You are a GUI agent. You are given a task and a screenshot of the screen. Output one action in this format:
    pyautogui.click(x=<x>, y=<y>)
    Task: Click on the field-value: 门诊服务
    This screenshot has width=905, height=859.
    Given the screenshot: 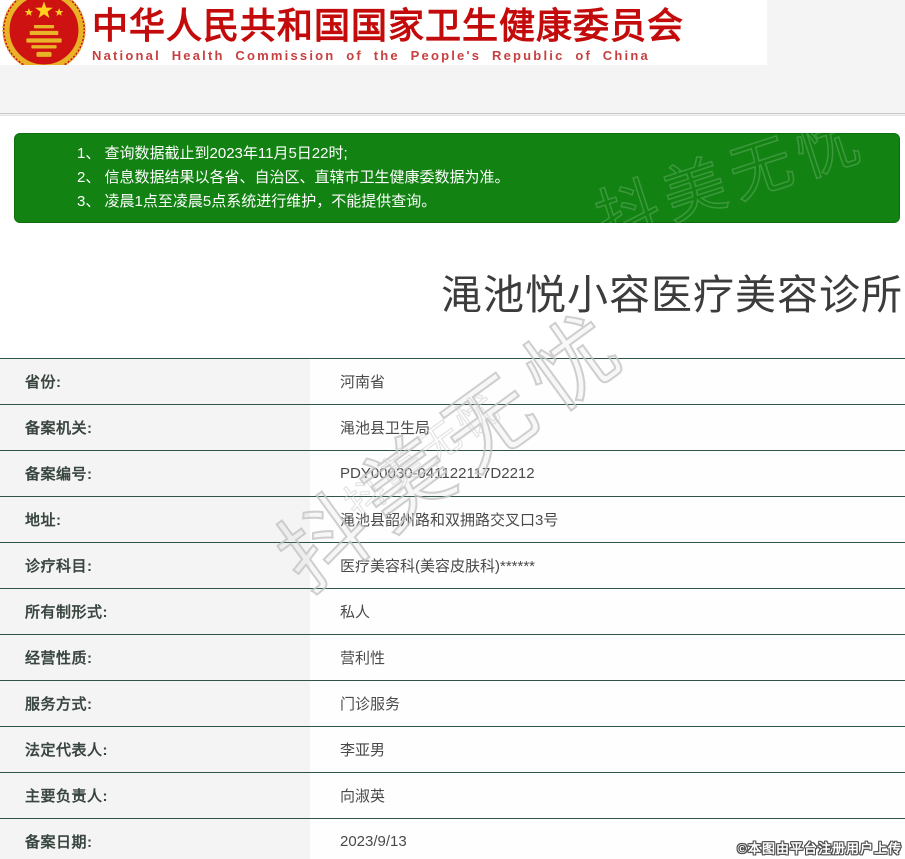 What is the action you would take?
    pyautogui.click(x=607, y=703)
    